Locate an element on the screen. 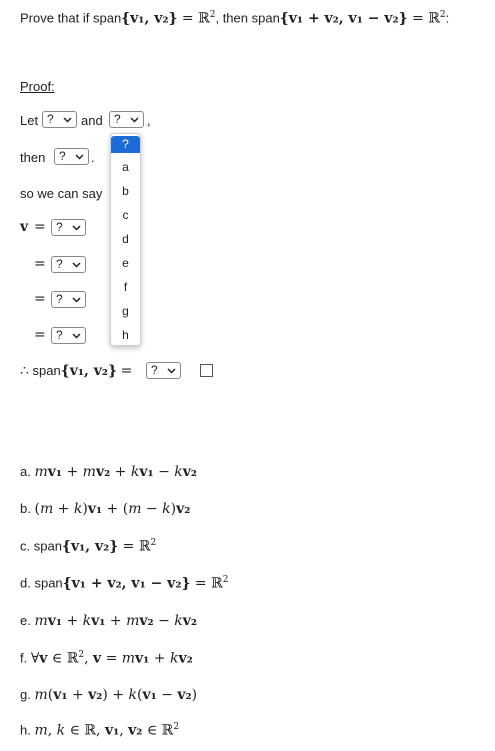 Image resolution: width=495 pixels, height=751 pixels. dropdown-option-b: b is located at coordinates (125, 191).